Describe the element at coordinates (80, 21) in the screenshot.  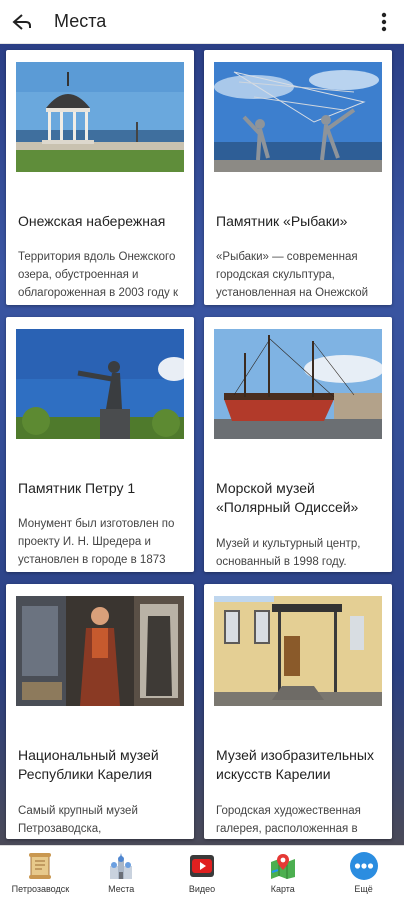
I see `page-title: Места` at that location.